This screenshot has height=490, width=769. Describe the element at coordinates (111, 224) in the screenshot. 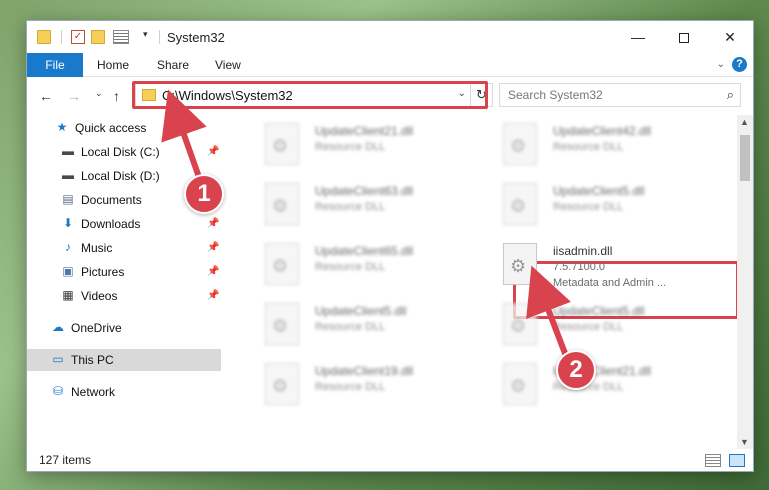

I see `sidebar-item-label: Downloads` at that location.